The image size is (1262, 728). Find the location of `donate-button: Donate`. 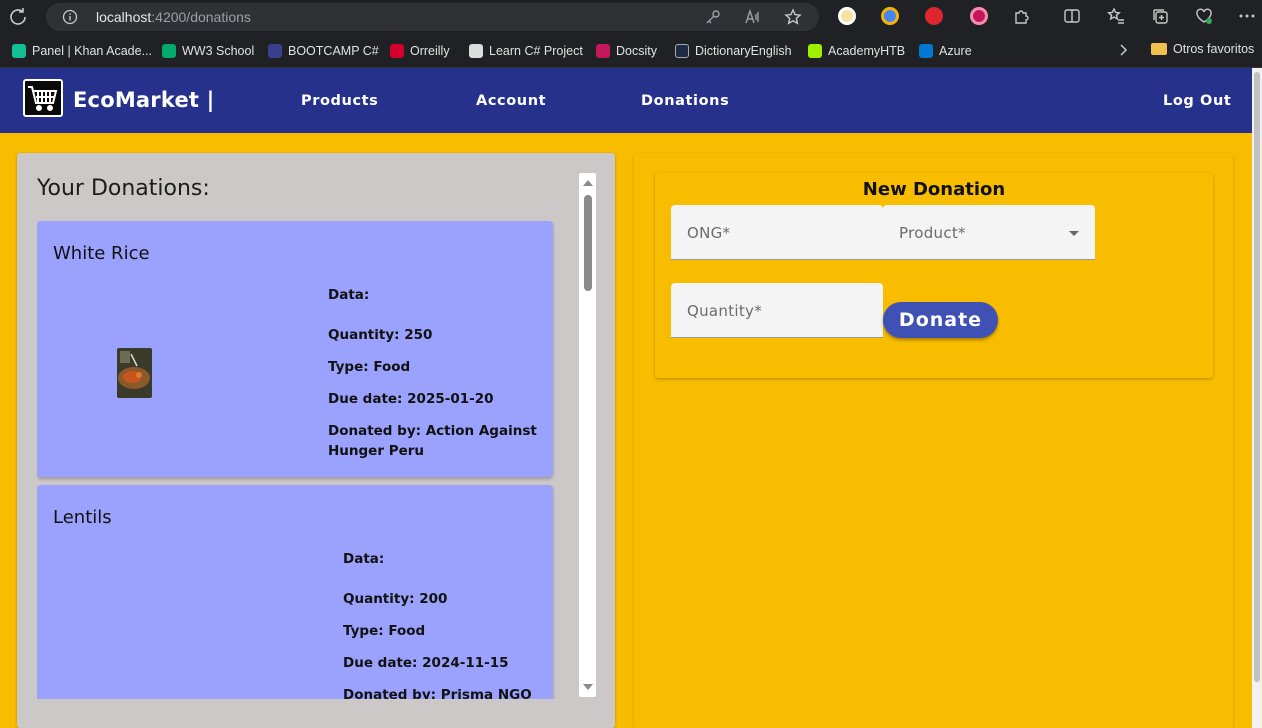

donate-button: Donate is located at coordinates (940, 320).